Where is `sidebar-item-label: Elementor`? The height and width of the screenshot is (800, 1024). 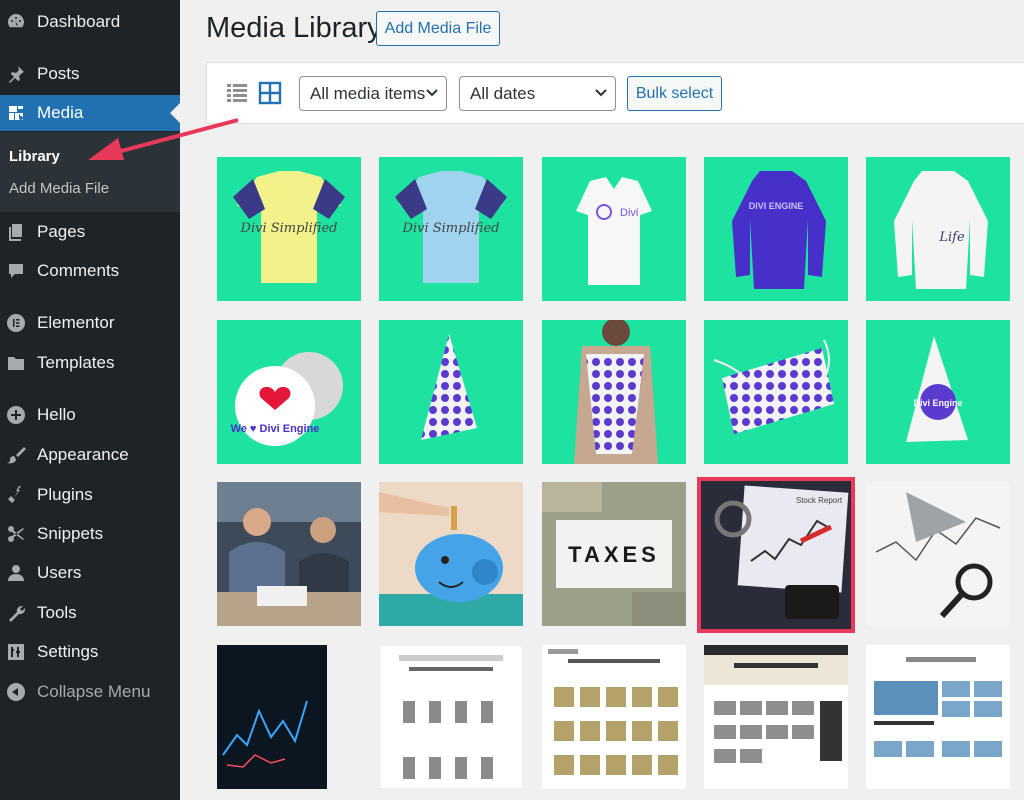 sidebar-item-label: Elementor is located at coordinates (76, 322).